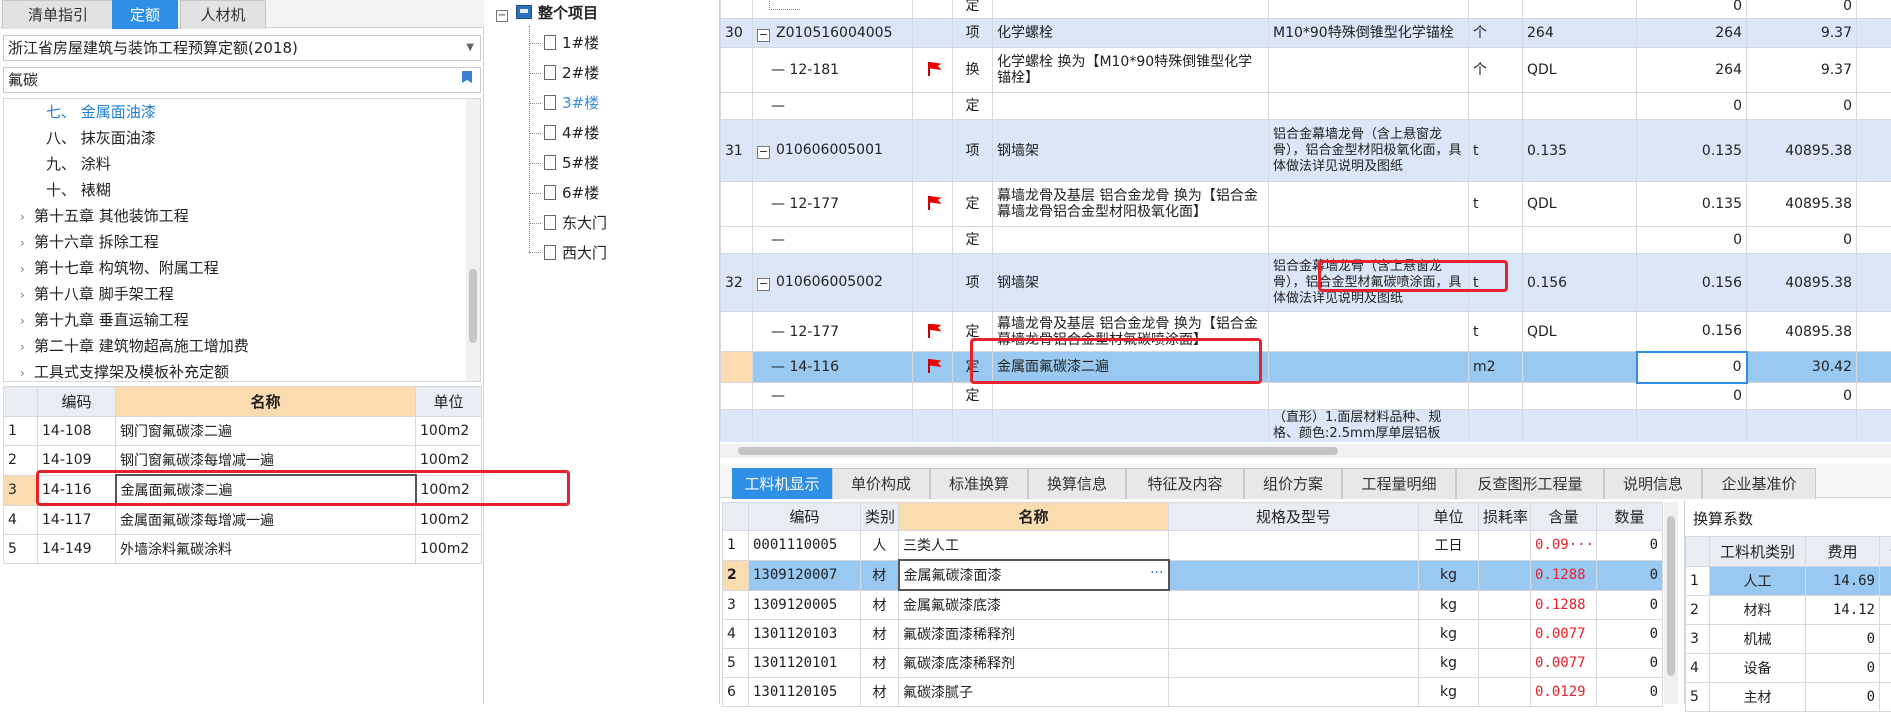  I want to click on row-unit: kg, so click(1449, 634).